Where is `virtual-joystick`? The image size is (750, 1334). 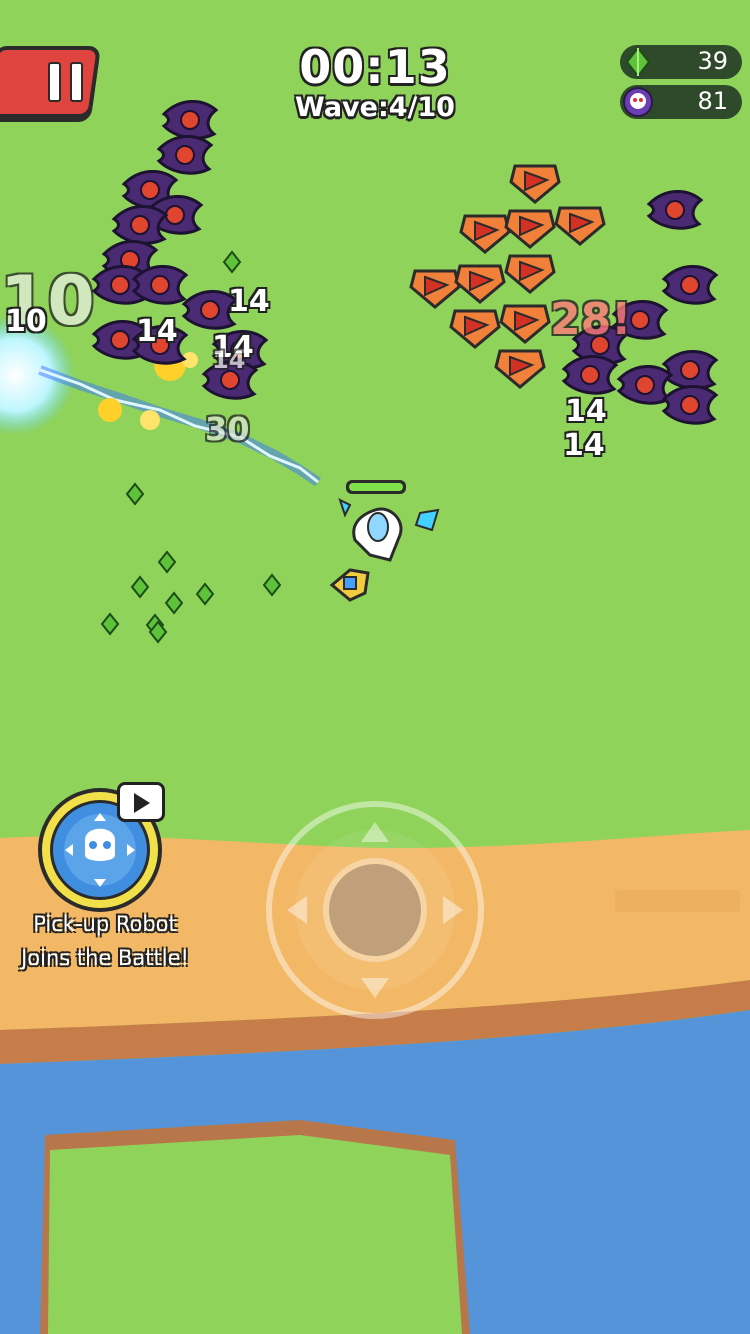
virtual-joystick is located at coordinates (375, 910).